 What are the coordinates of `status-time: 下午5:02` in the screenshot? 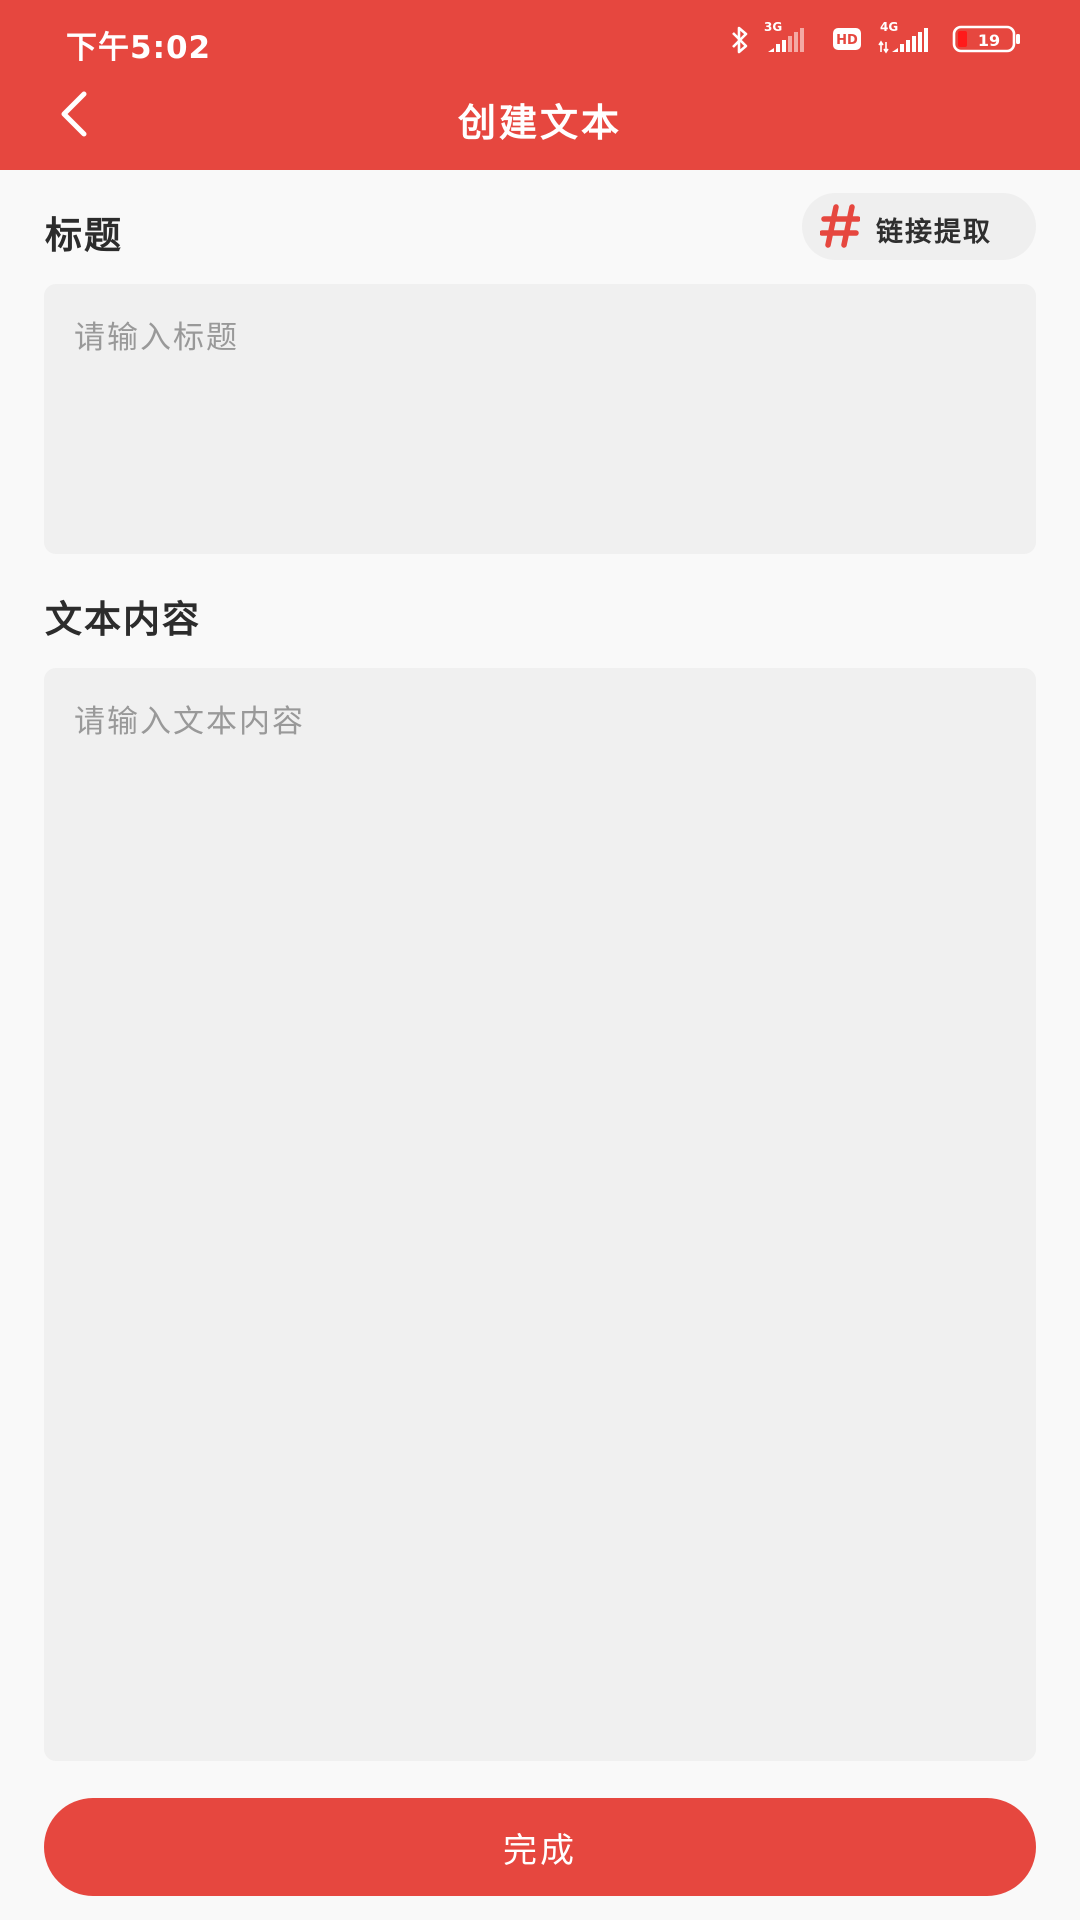 It's located at (139, 48).